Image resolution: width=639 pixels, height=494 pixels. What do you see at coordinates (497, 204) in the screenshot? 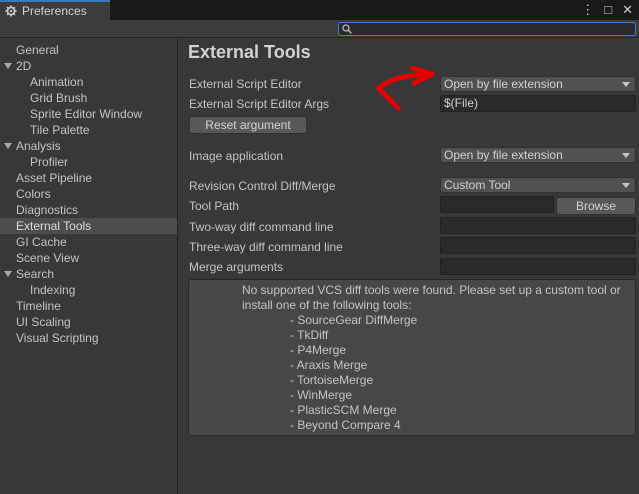
I see `tool-path-field` at bounding box center [497, 204].